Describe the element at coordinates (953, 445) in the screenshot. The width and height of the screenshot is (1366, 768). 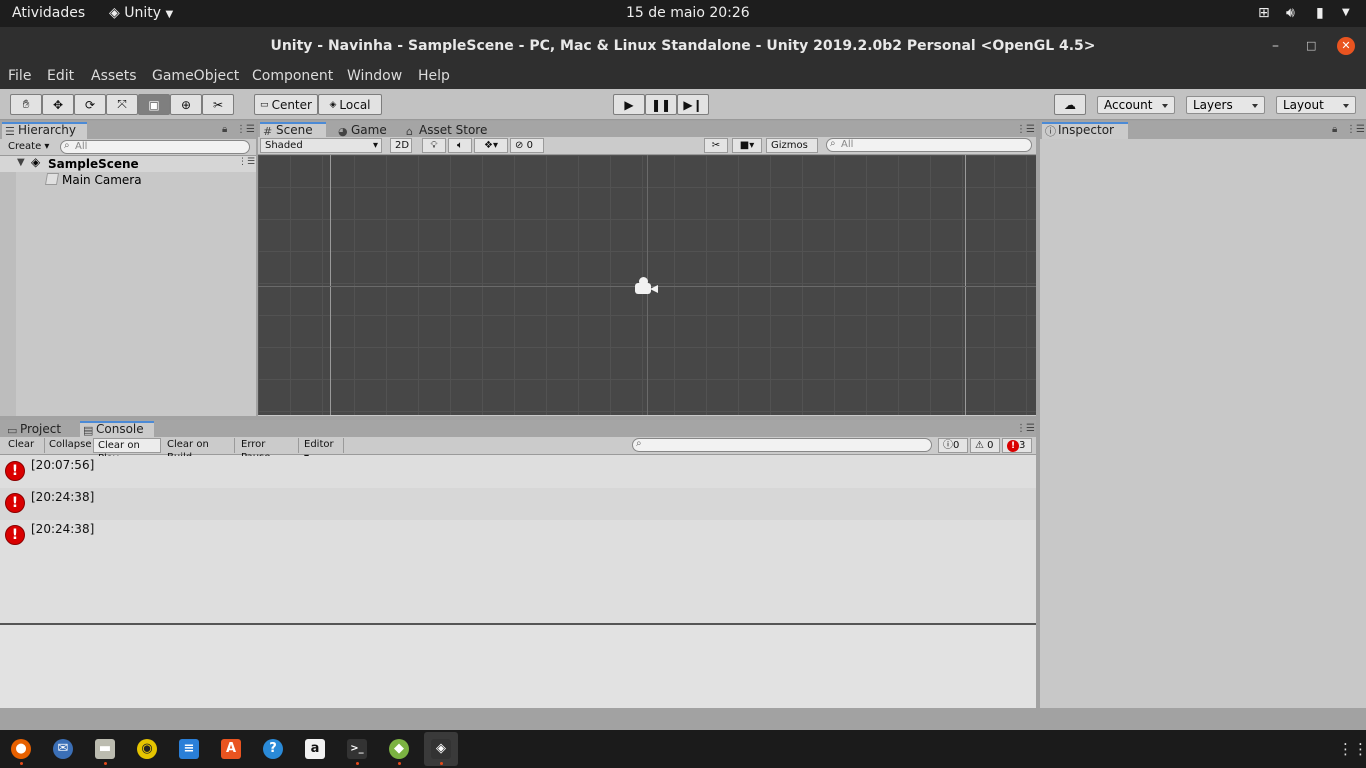
I see `info-filter-toggle: ⓘ0` at that location.